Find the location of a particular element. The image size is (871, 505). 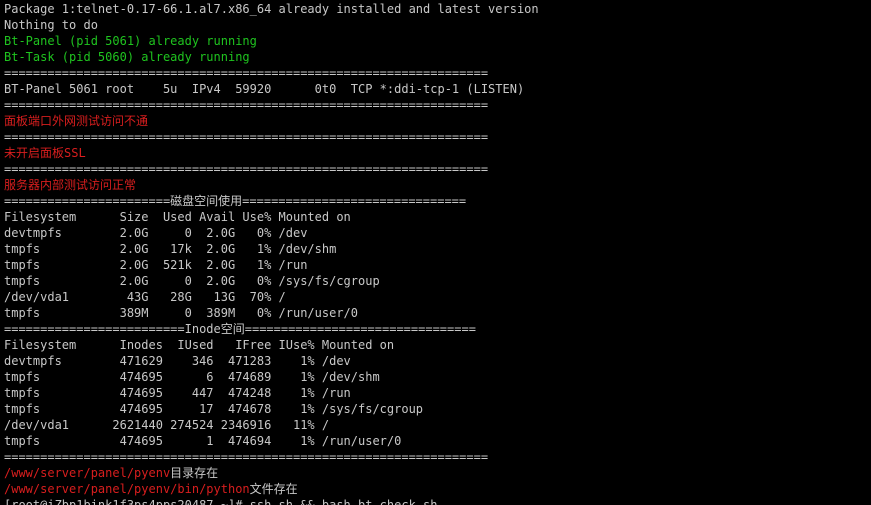

terminal-text: Nothing to do is located at coordinates (51, 25).